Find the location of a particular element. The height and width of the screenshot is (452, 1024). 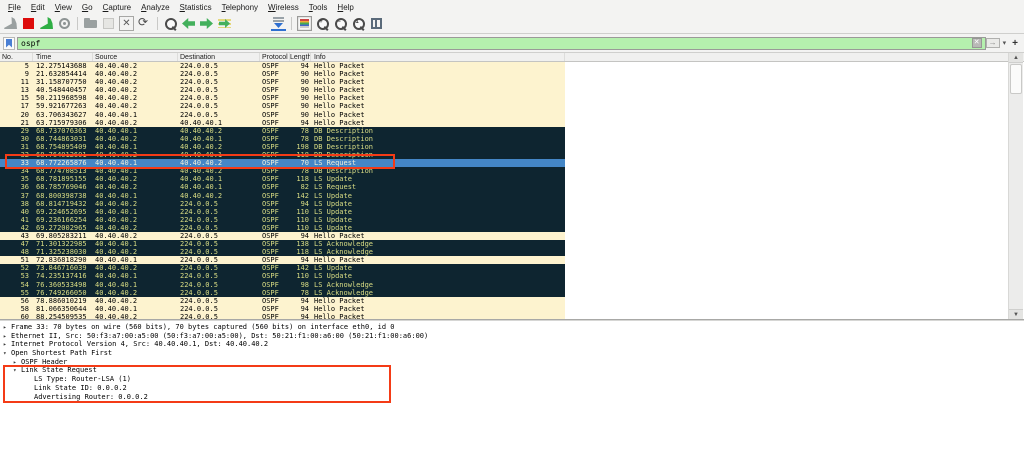

packet-cell-info: DB Description is located at coordinates (438, 139).